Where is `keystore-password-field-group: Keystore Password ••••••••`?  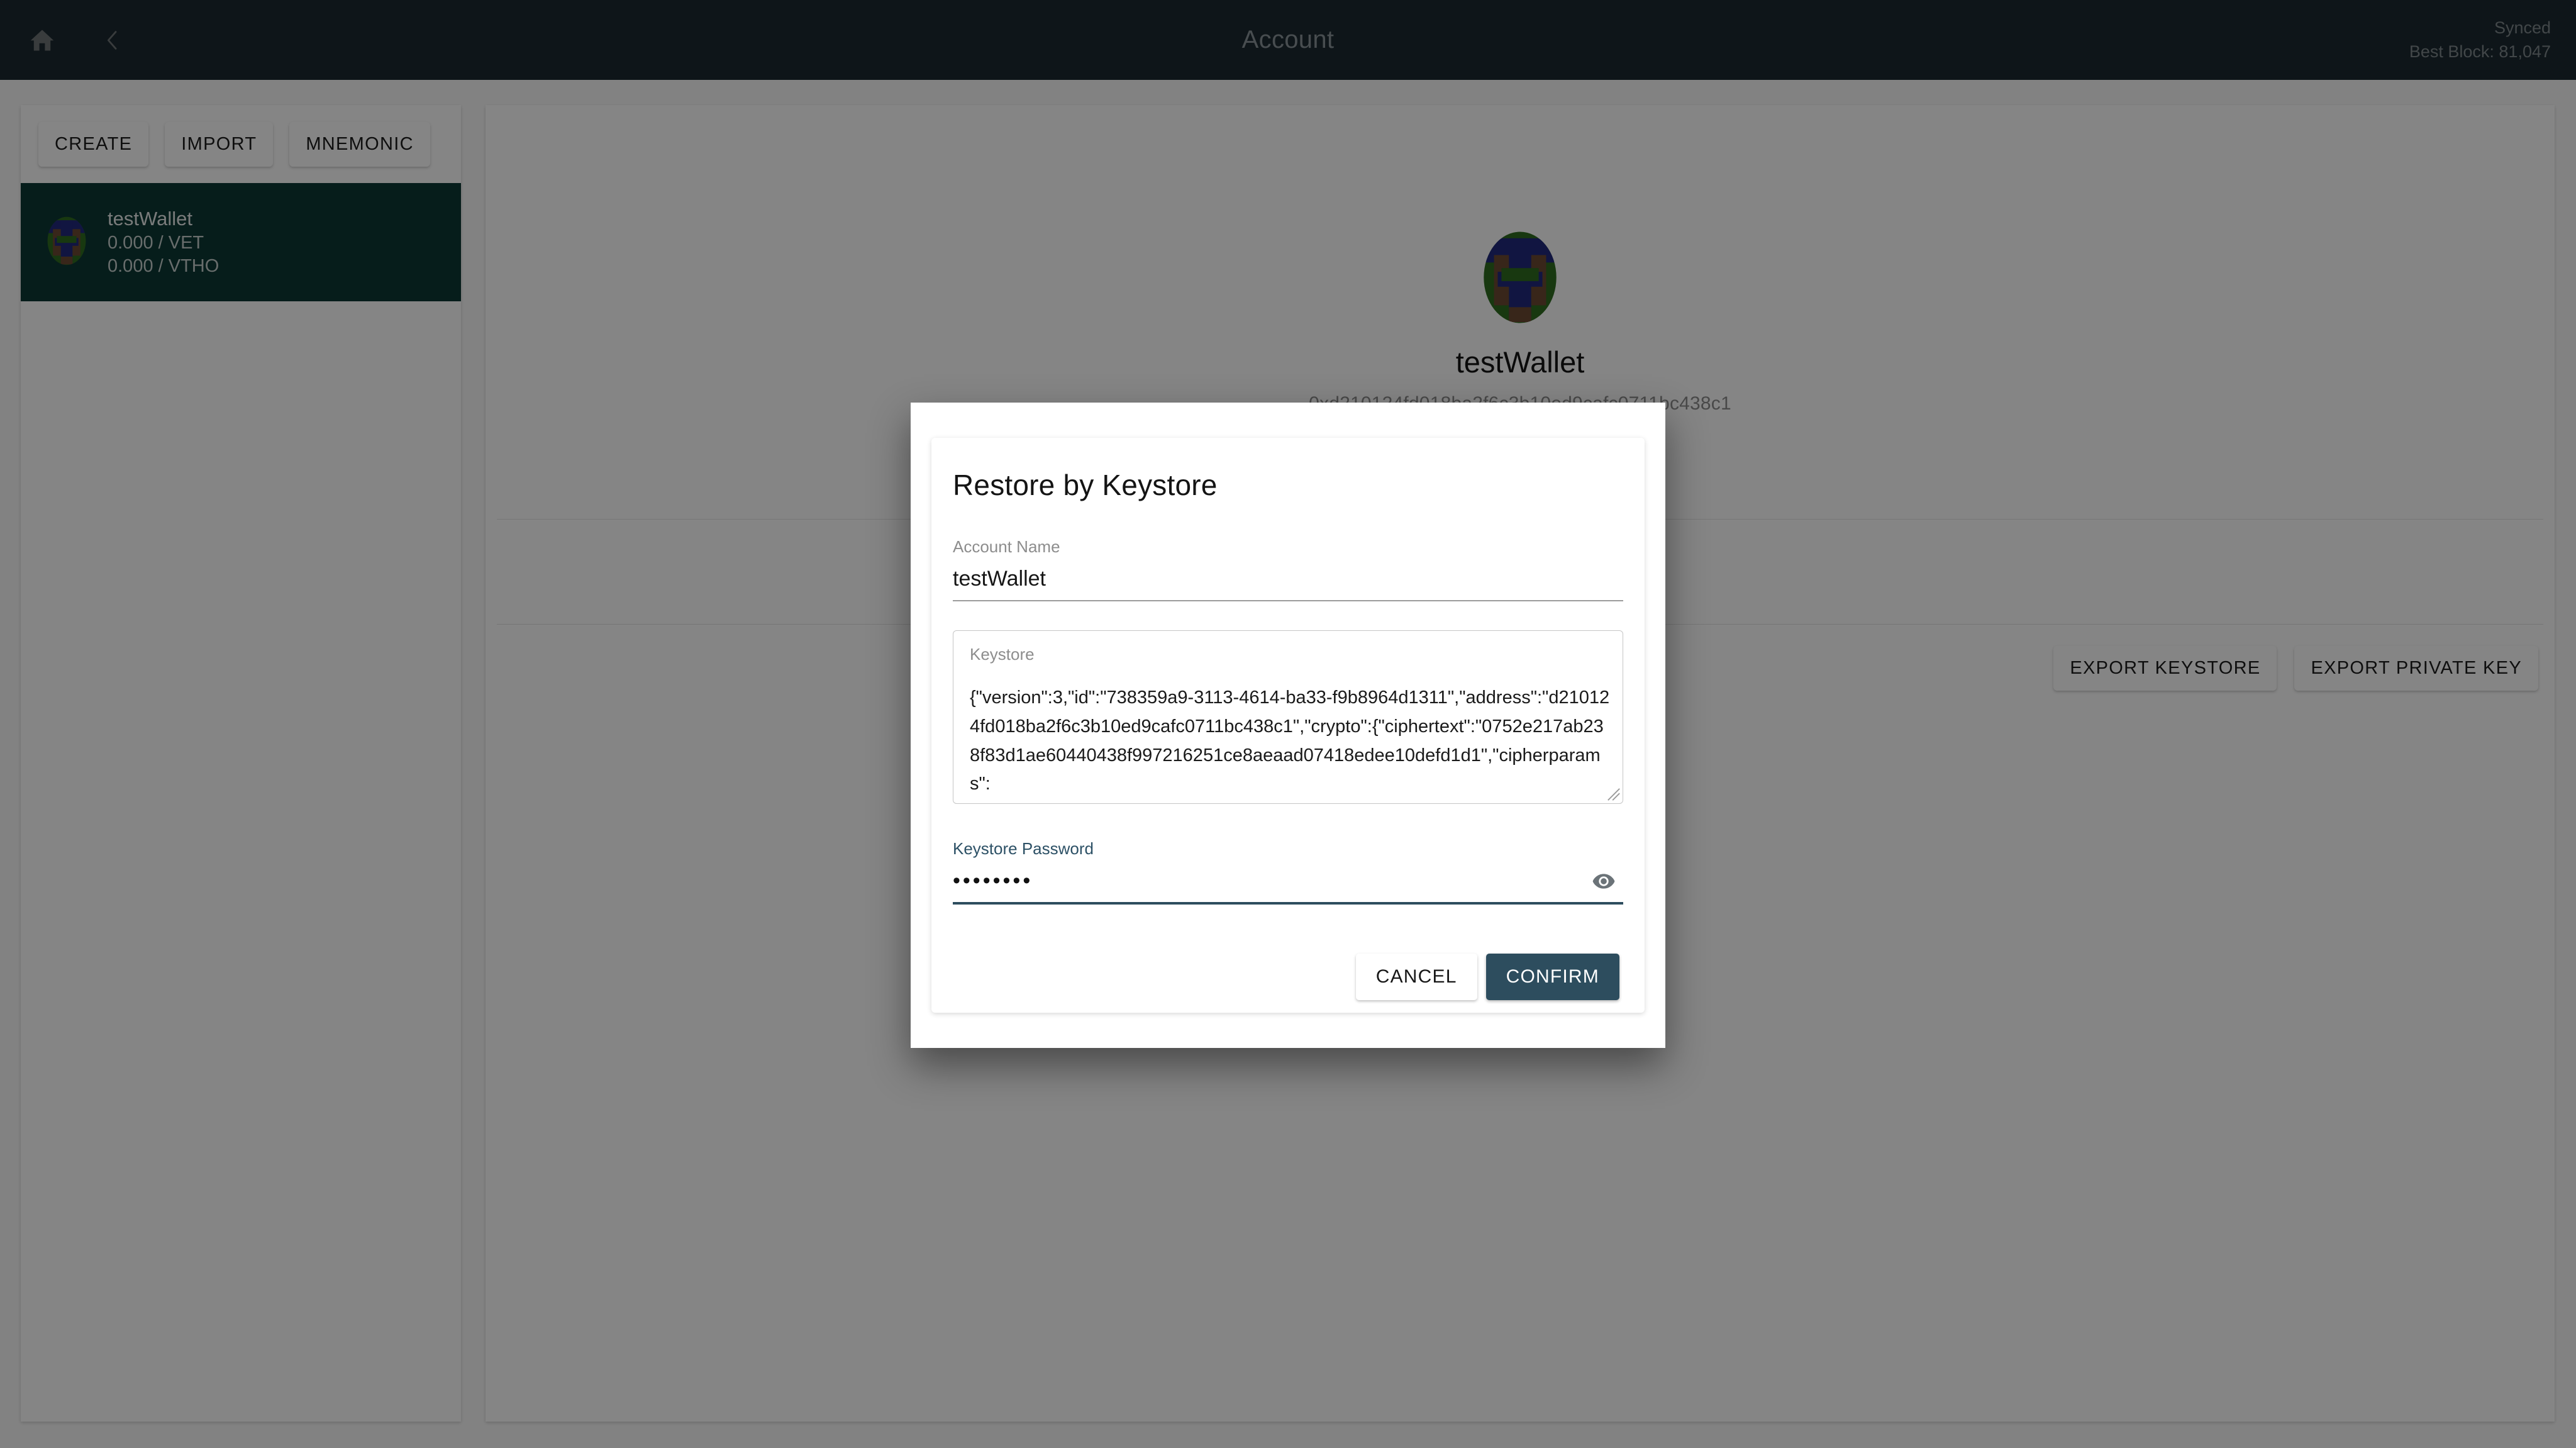 keystore-password-field-group: Keystore Password •••••••• is located at coordinates (1288, 872).